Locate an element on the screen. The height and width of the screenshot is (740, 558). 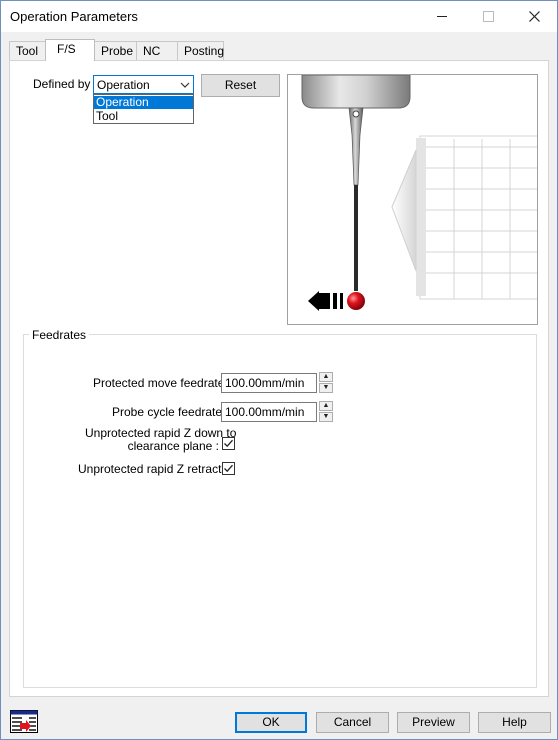
probe-diagram-graphic is located at coordinates (419, 193).